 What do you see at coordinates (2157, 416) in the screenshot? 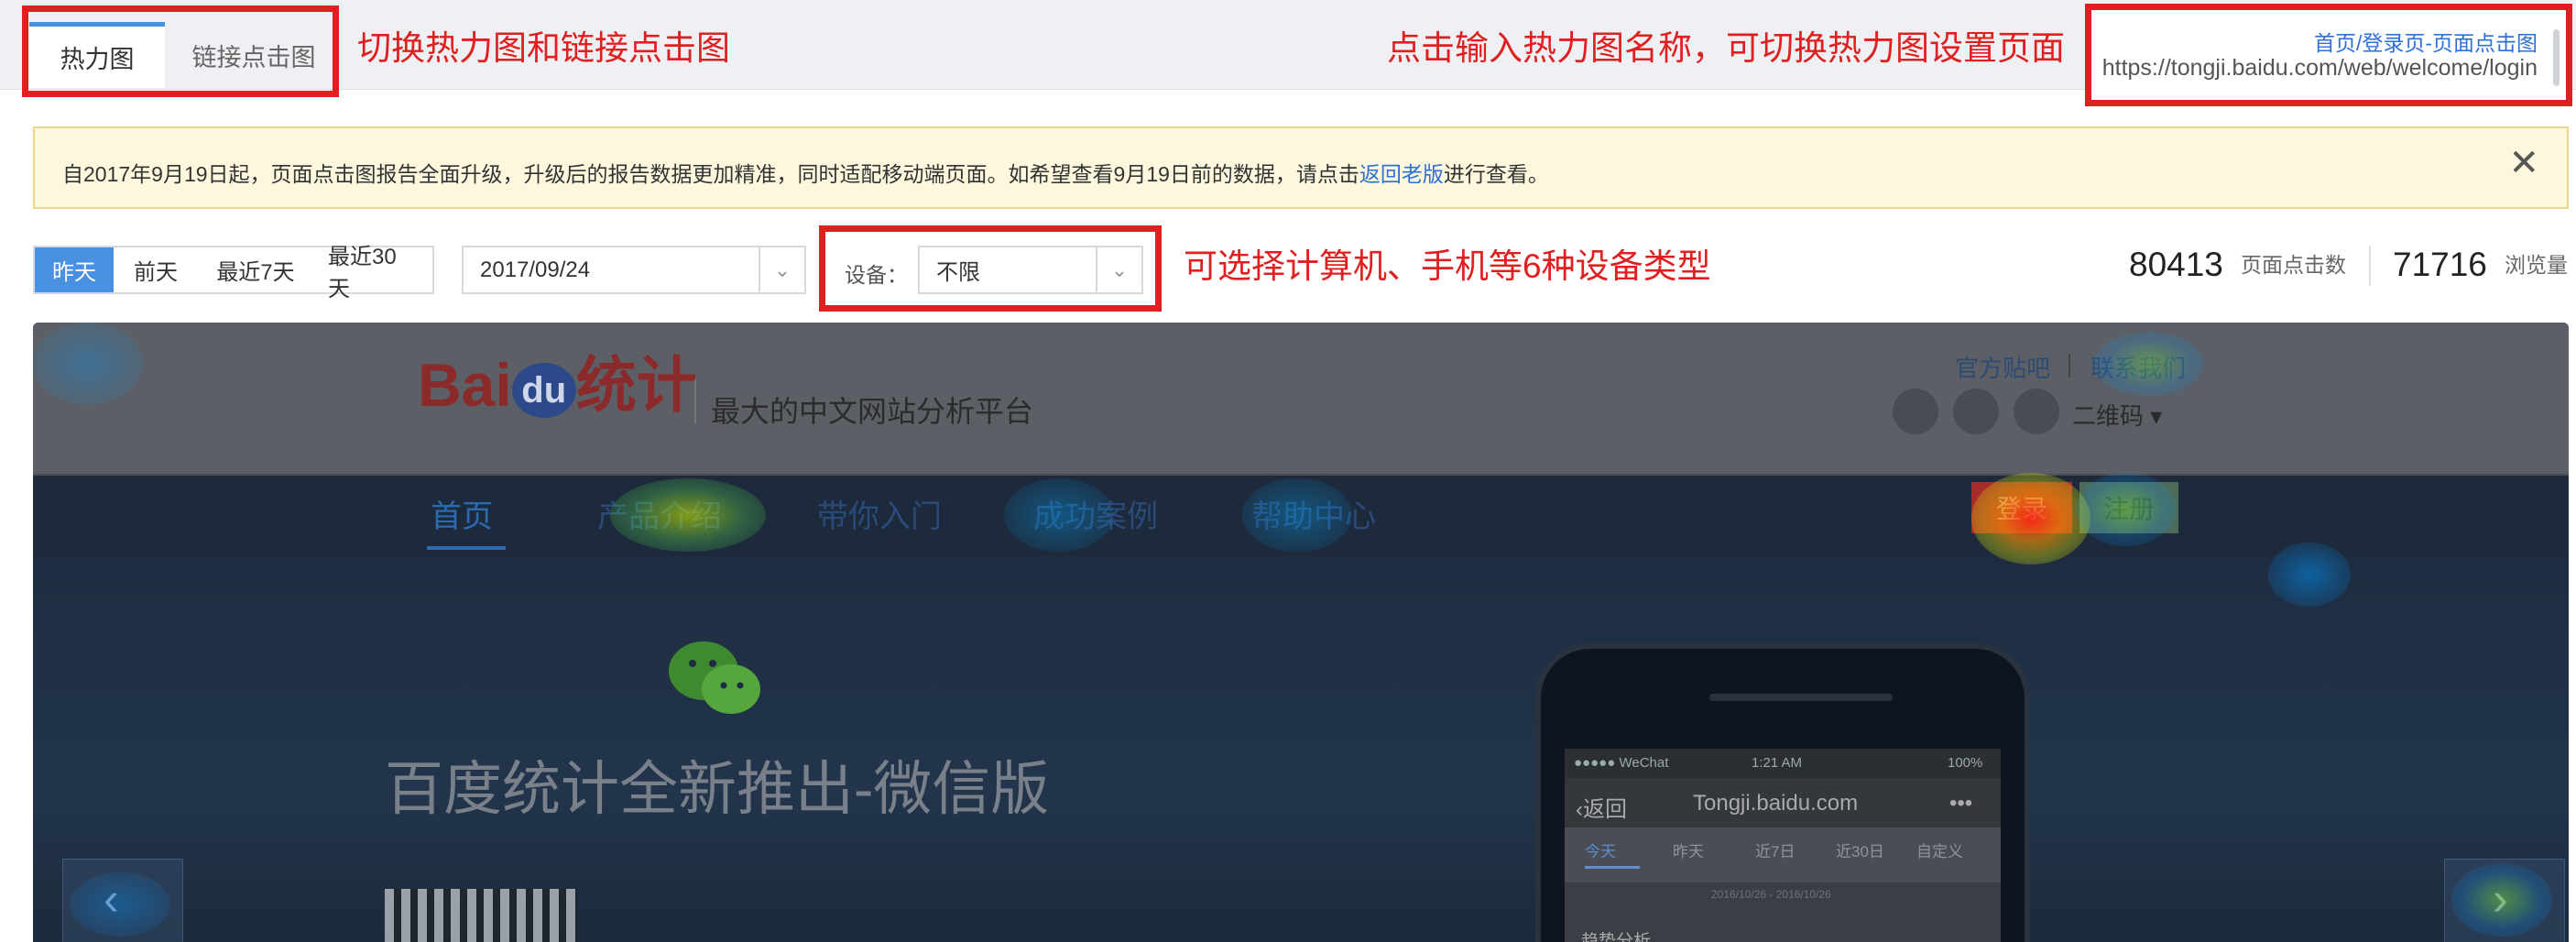
I see `chevron-down-icon: ▾` at bounding box center [2157, 416].